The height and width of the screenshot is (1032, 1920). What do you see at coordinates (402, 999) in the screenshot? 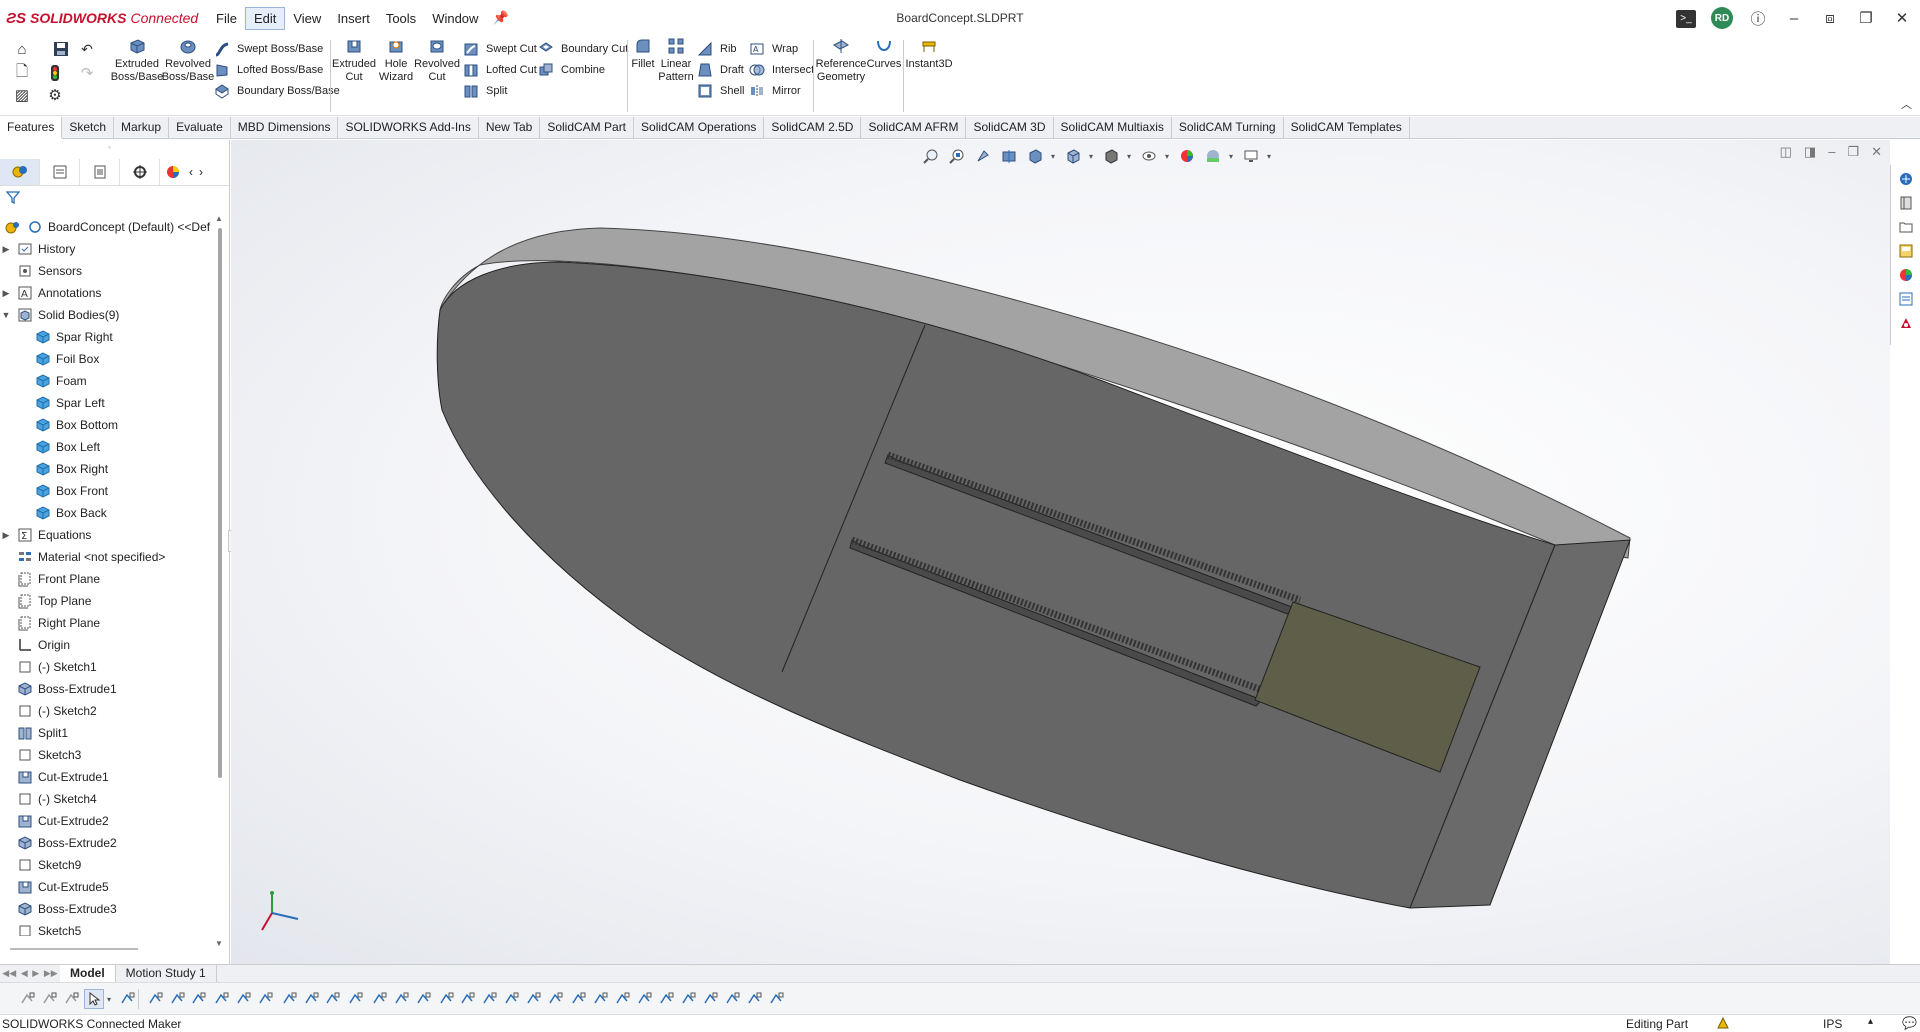
I see `filter-centerlines-icon` at bounding box center [402, 999].